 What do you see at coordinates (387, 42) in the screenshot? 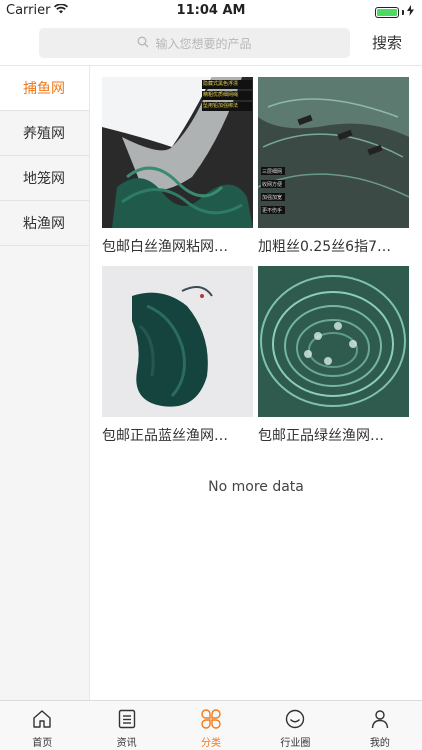
I see `search-button: 搜索` at bounding box center [387, 42].